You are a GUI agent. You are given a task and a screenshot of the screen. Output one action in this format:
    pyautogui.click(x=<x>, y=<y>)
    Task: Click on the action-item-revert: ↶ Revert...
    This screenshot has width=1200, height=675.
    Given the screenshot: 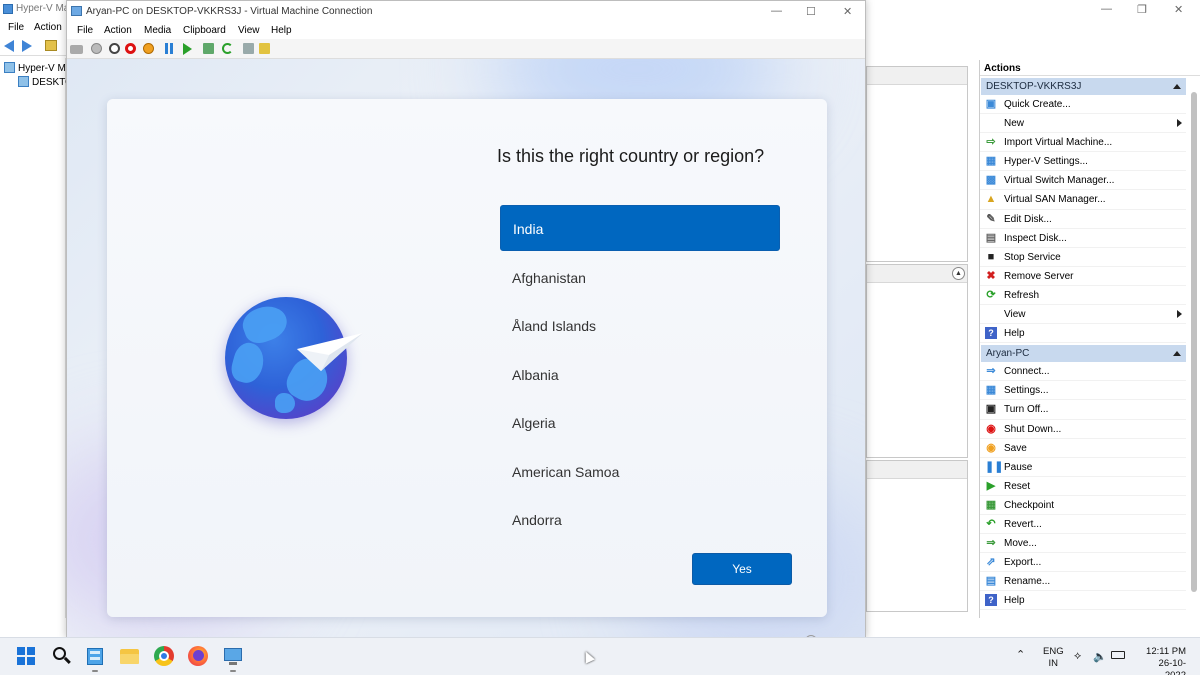 What is the action you would take?
    pyautogui.click(x=1083, y=525)
    